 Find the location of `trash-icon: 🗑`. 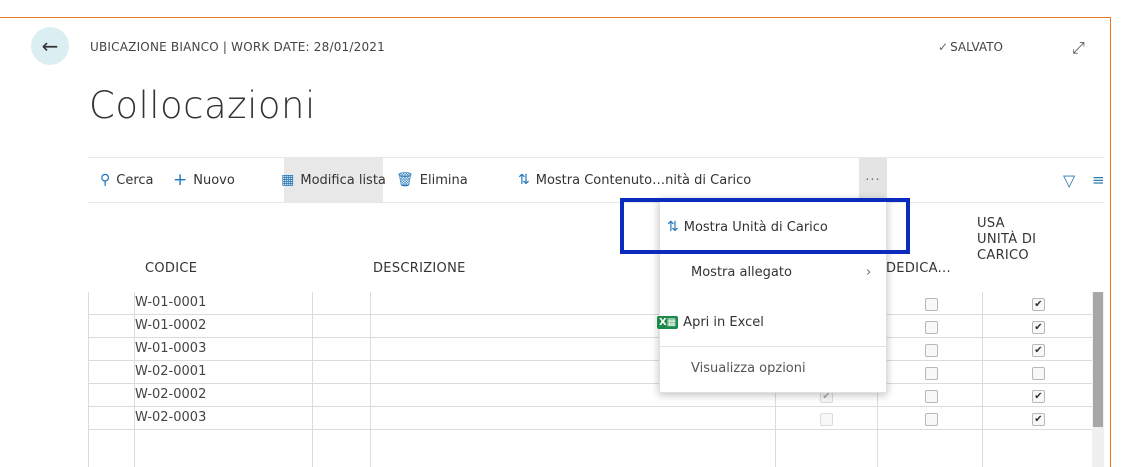

trash-icon: 🗑 is located at coordinates (405, 180).